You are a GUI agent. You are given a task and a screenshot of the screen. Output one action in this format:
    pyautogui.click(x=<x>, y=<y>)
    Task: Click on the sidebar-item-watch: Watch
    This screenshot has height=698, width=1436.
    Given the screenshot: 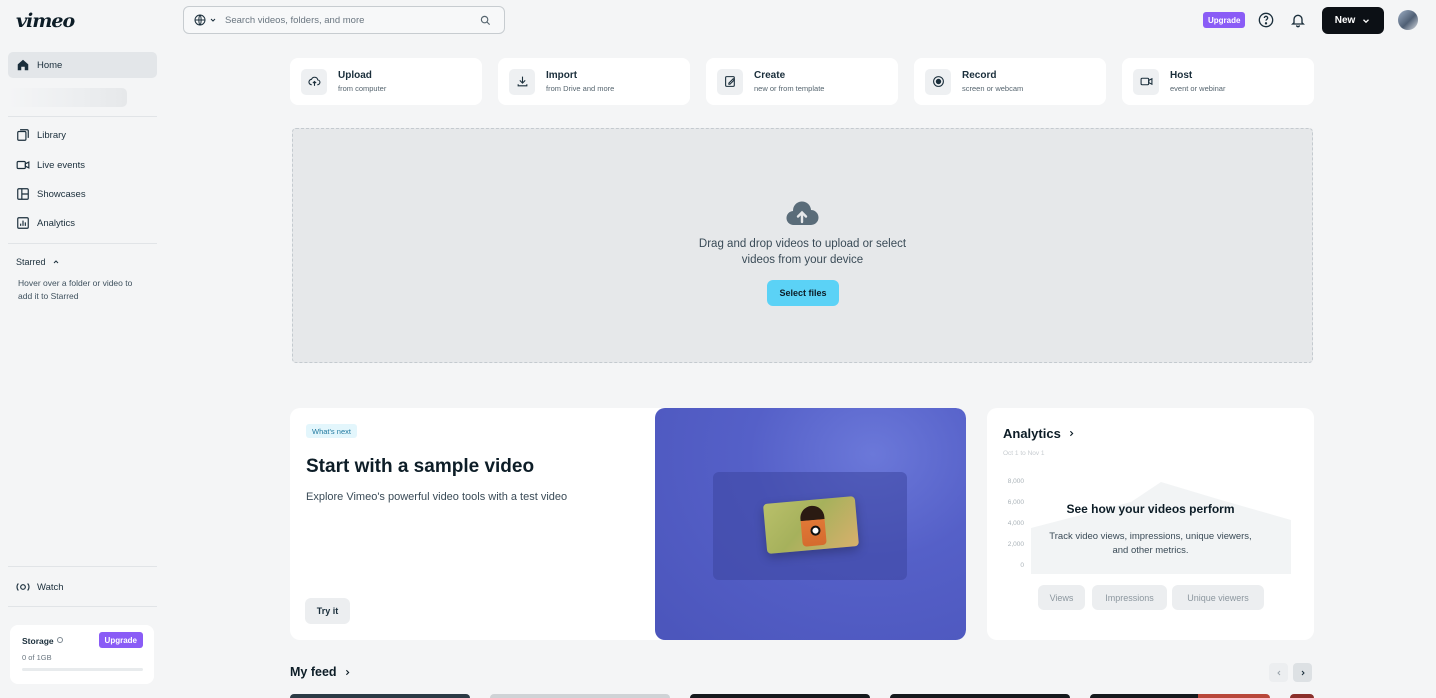 What is the action you would take?
    pyautogui.click(x=82, y=587)
    